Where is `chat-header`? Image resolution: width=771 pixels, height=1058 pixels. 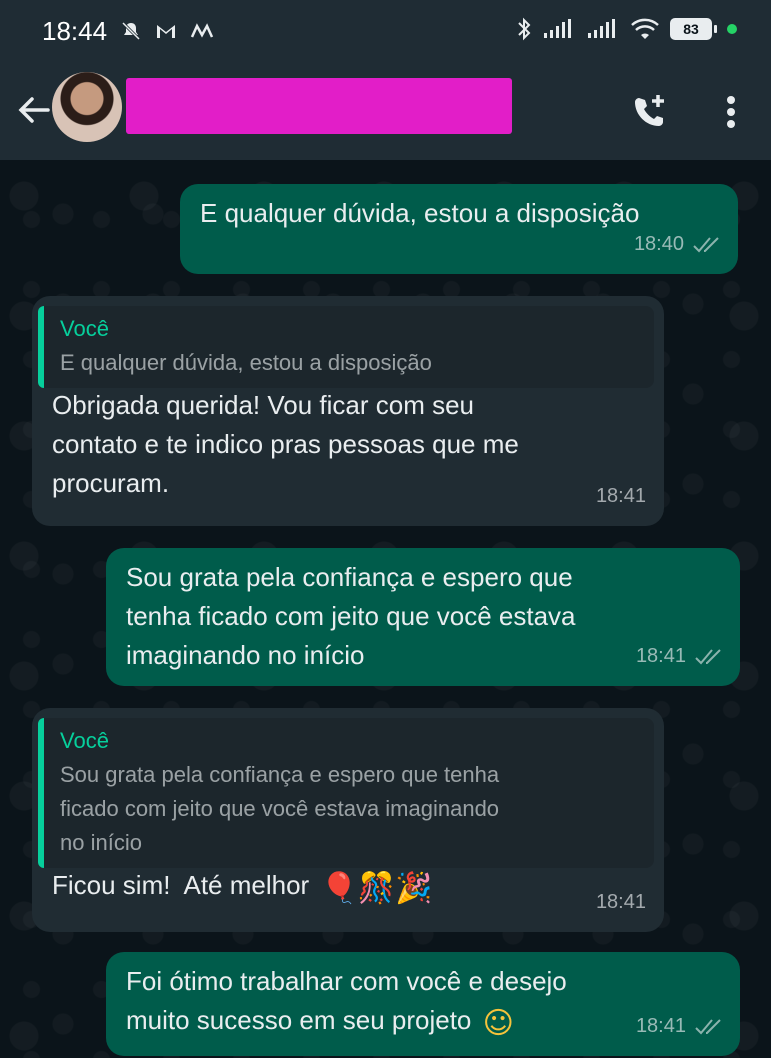
chat-header is located at coordinates (385, 111).